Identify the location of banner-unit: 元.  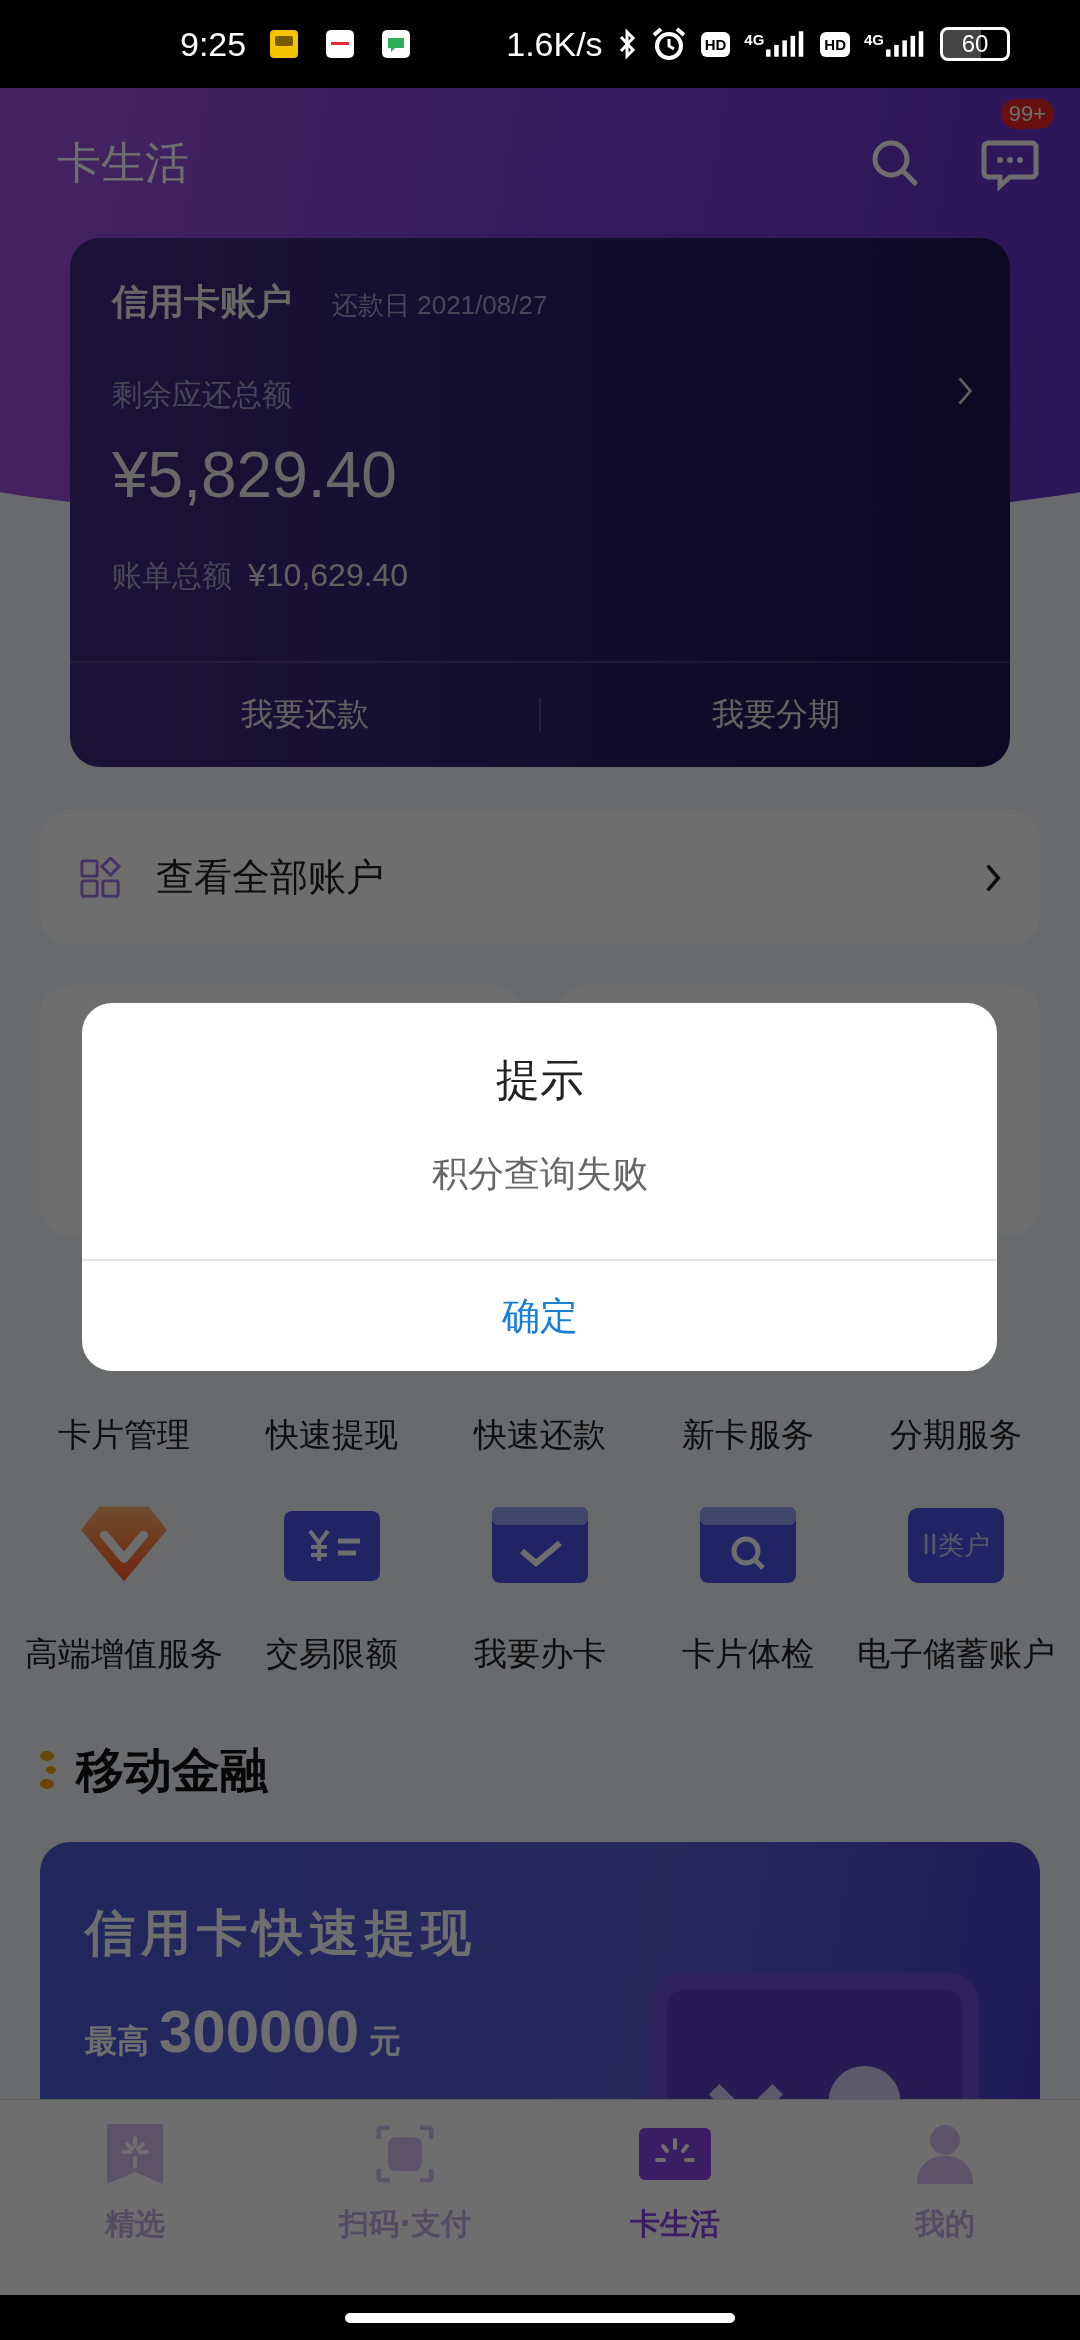
(385, 2041).